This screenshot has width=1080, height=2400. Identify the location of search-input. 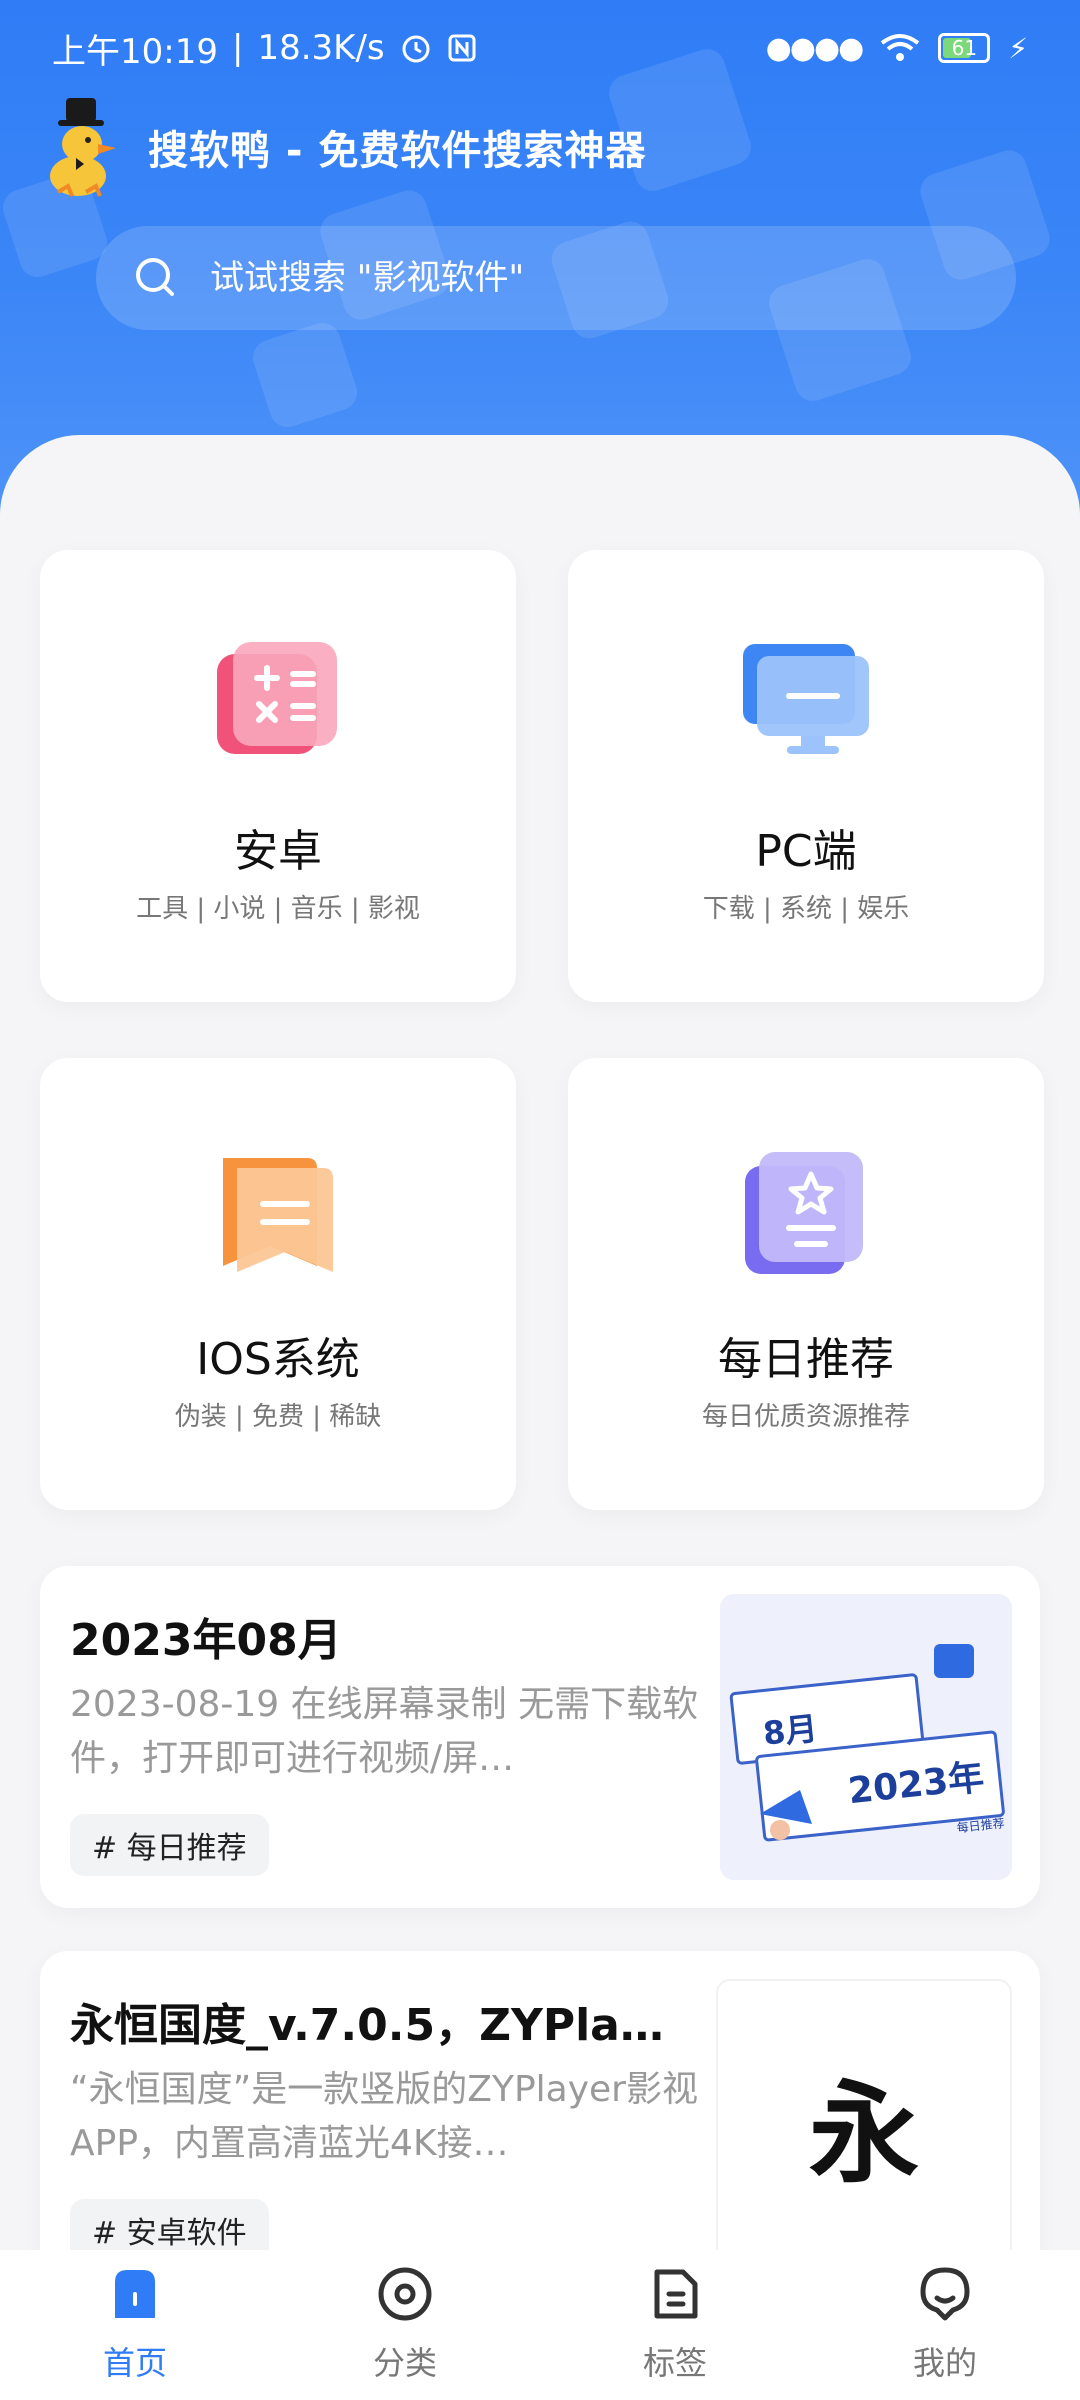
(590, 278).